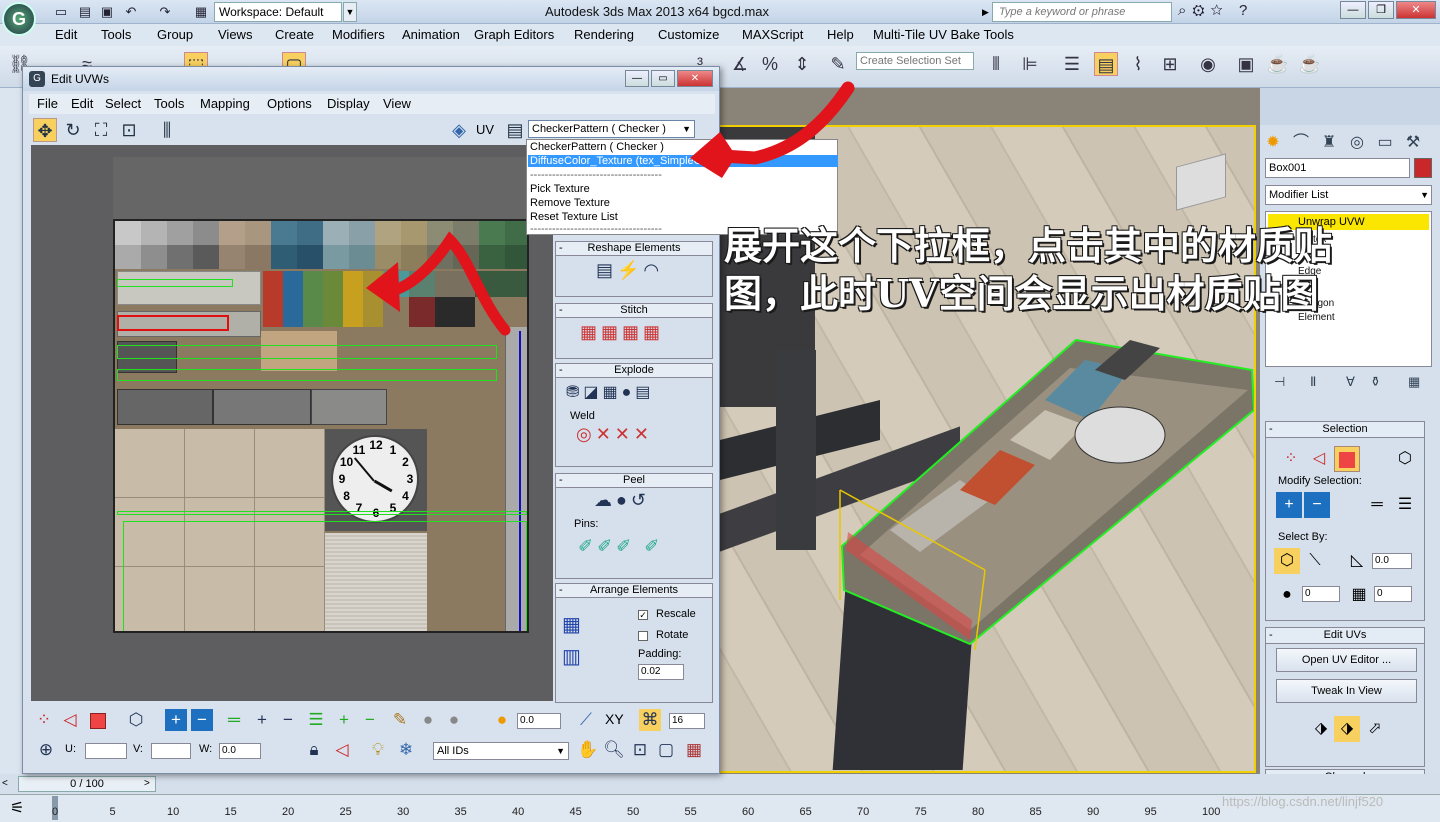 This screenshot has height=822, width=1440. What do you see at coordinates (129, 130) in the screenshot?
I see `freeform-tool-icon: ⊡` at bounding box center [129, 130].